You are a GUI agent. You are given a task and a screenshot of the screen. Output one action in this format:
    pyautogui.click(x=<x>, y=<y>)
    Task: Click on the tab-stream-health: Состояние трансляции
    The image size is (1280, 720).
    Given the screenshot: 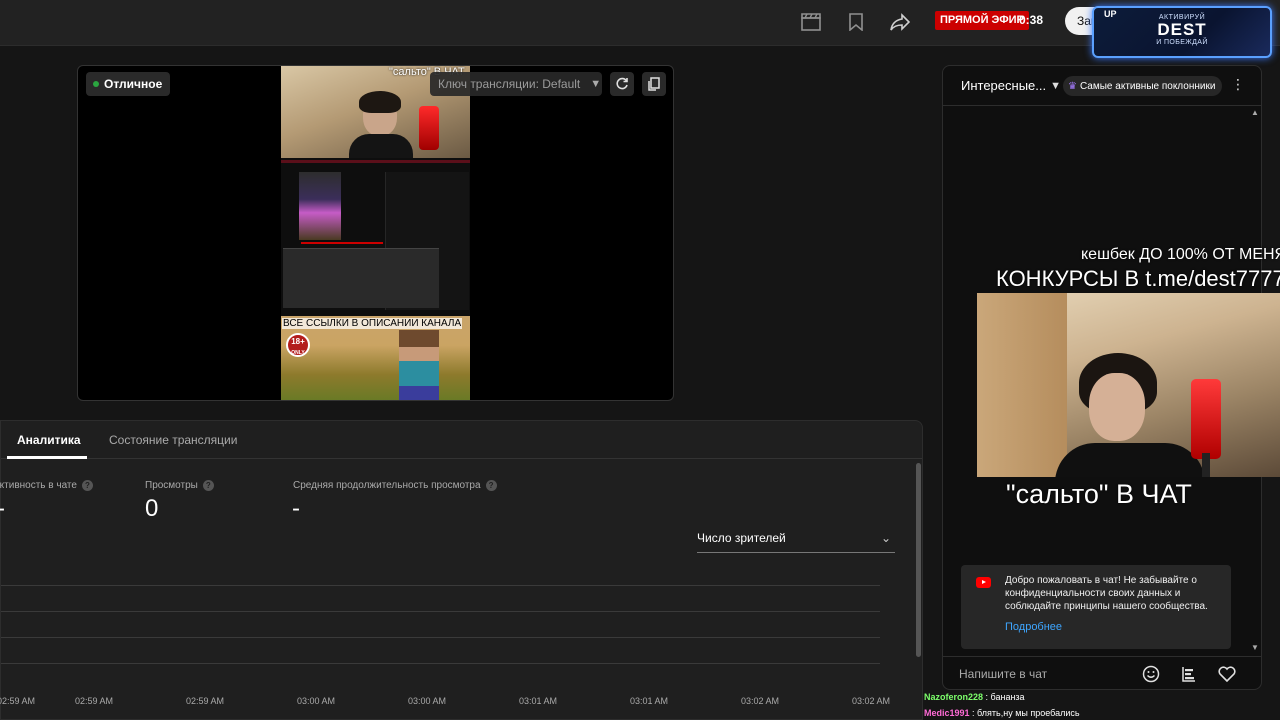 What is the action you would take?
    pyautogui.click(x=173, y=440)
    